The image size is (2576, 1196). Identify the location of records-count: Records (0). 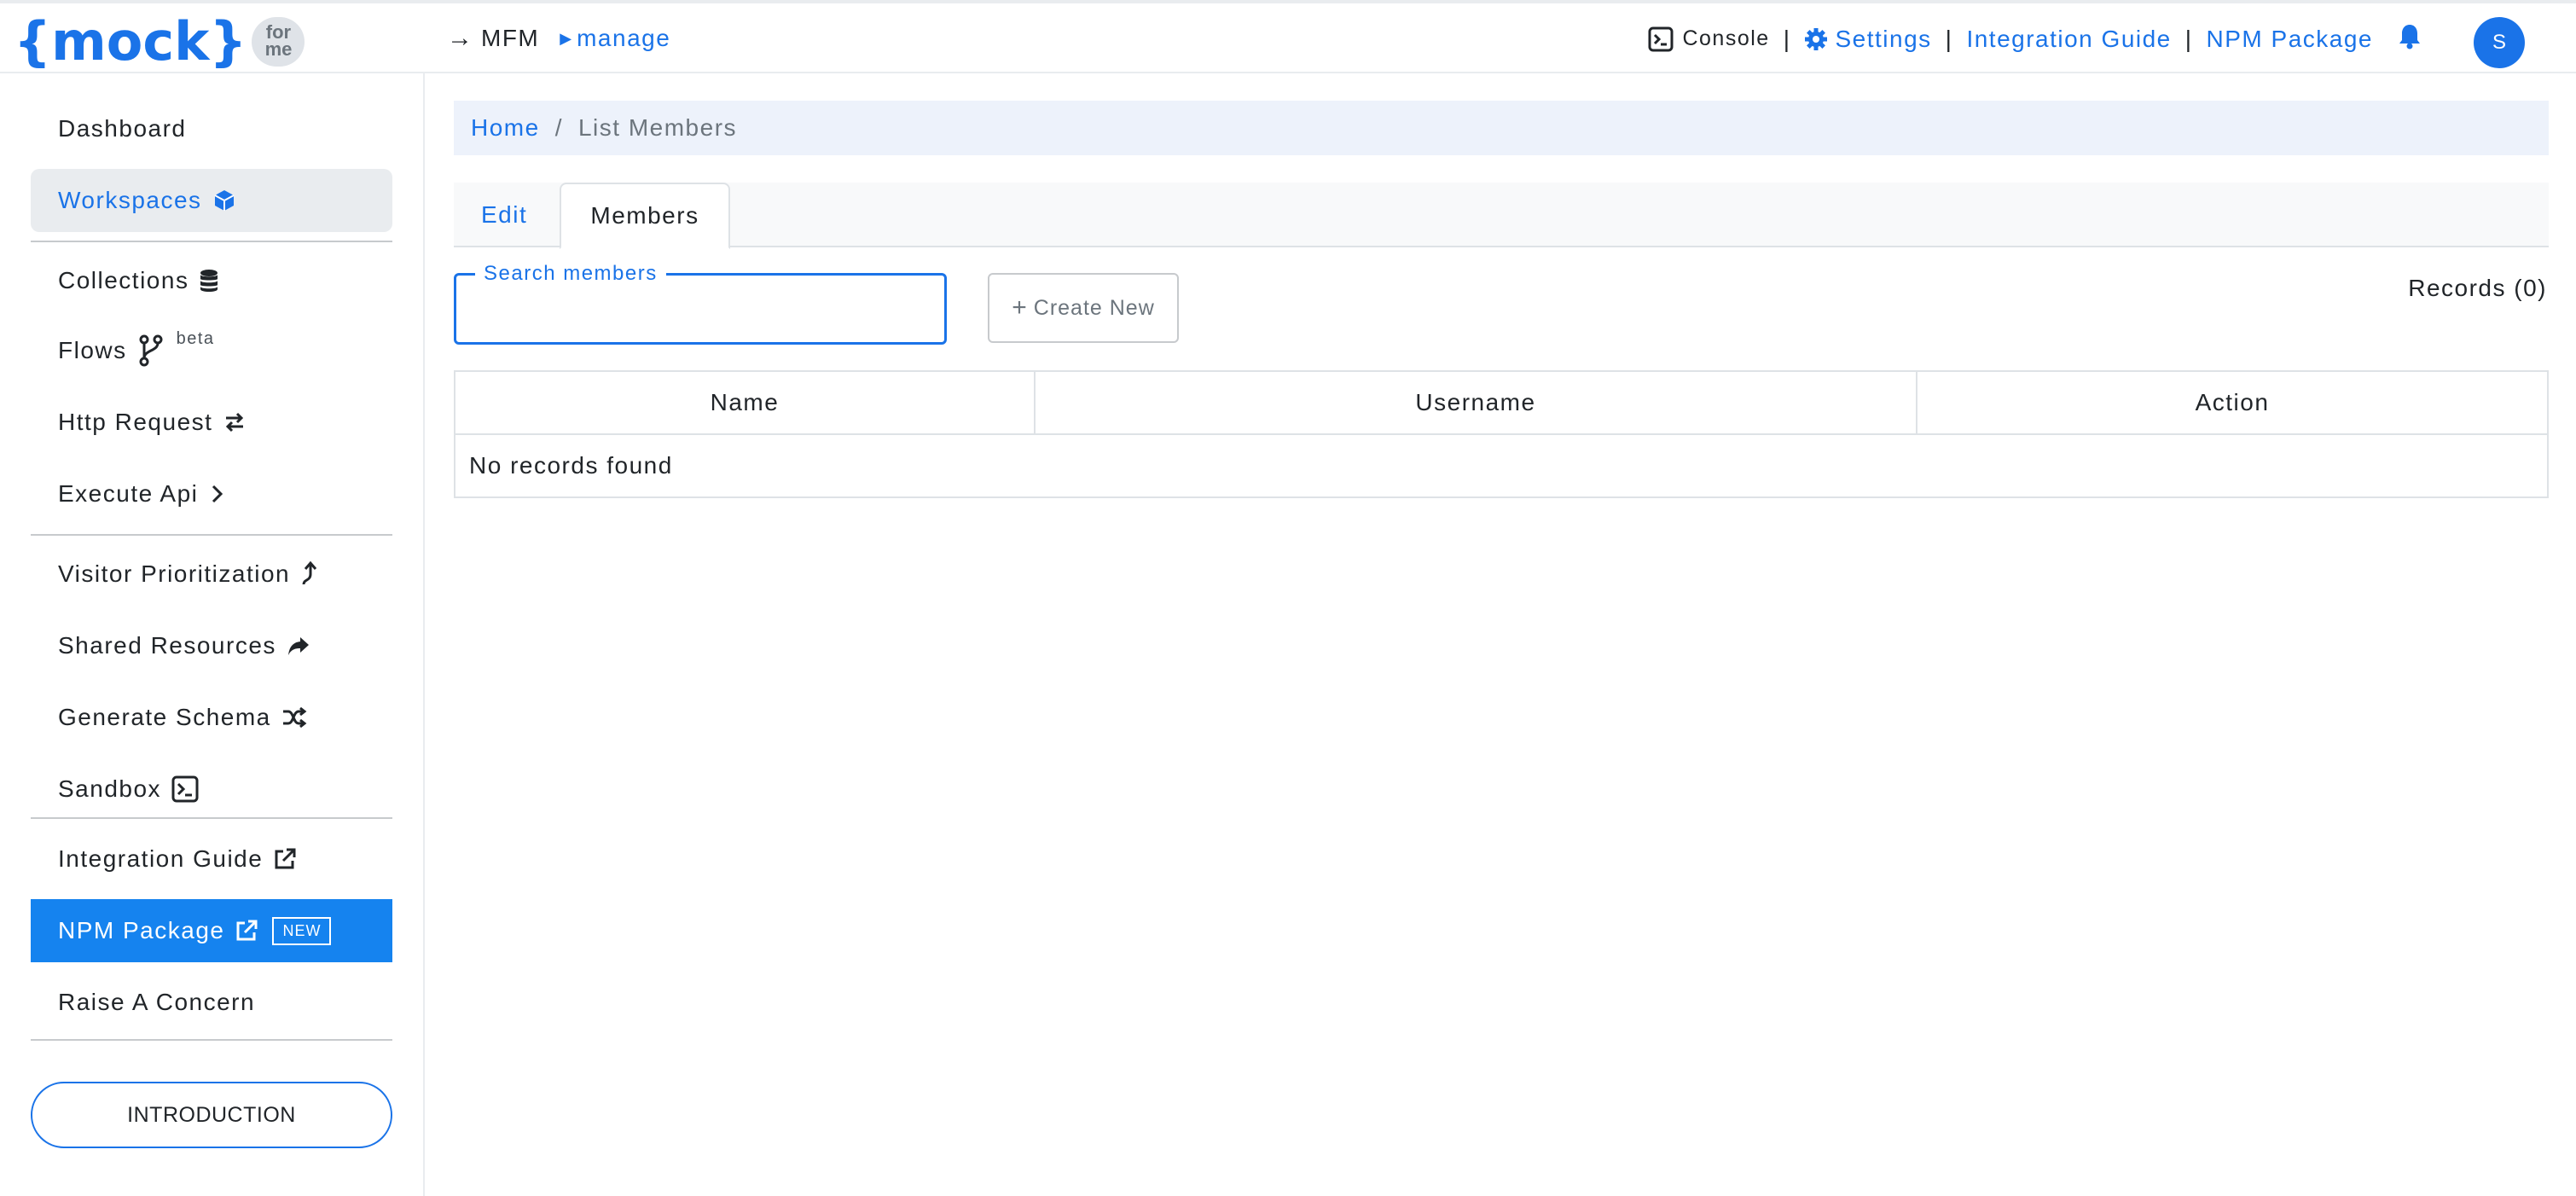
(2477, 288).